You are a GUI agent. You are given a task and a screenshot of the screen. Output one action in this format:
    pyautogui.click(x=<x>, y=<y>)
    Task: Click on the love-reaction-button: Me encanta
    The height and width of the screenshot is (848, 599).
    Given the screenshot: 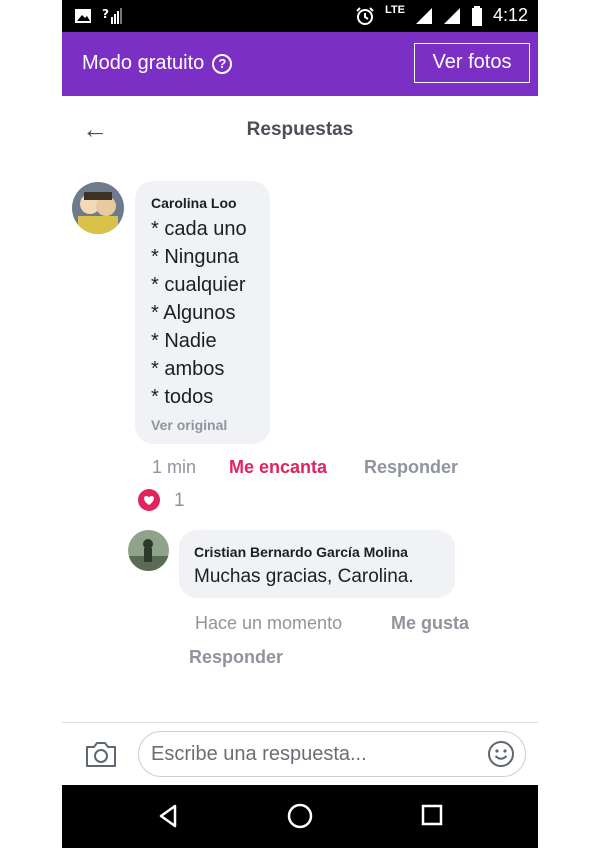 What is the action you would take?
    pyautogui.click(x=278, y=467)
    